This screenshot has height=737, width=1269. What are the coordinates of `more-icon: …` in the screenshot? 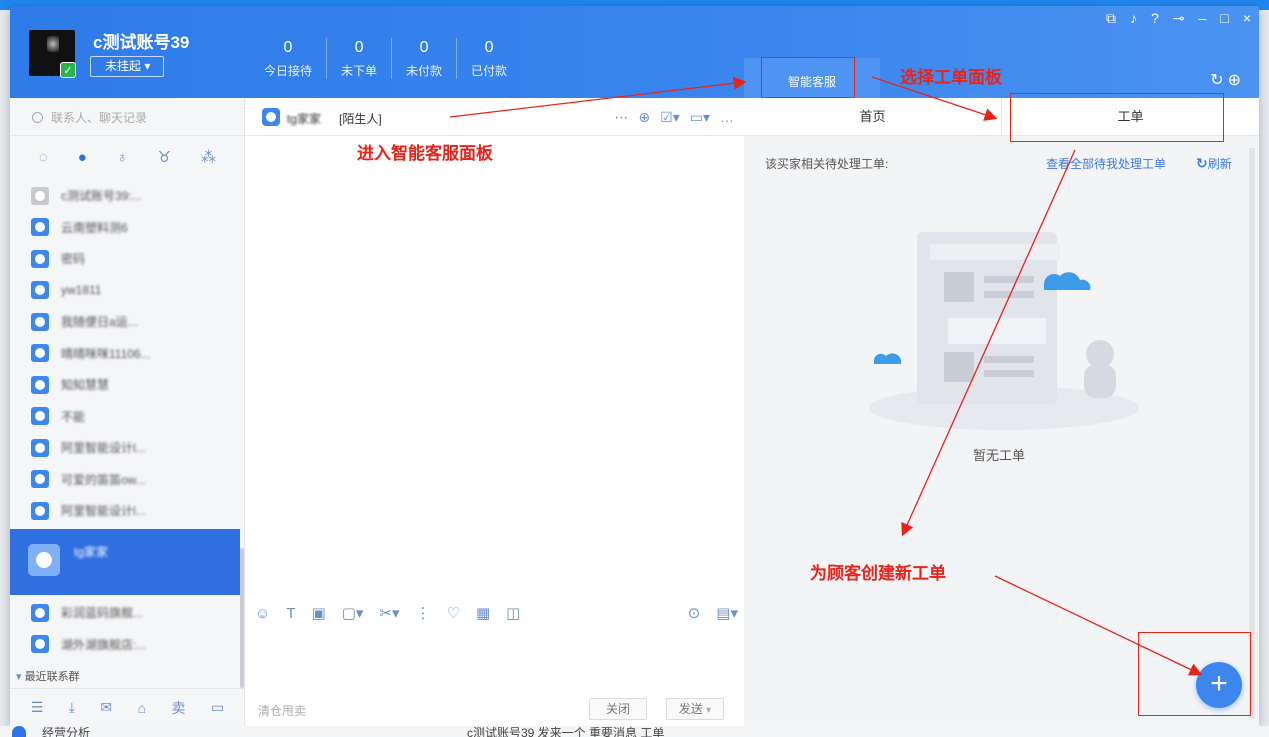 It's located at (727, 117).